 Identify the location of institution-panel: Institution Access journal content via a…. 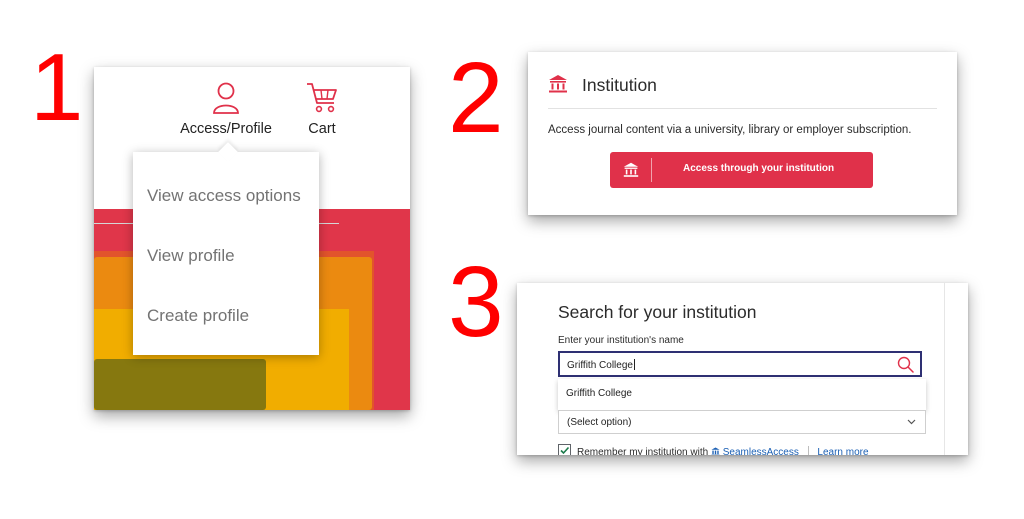
(742, 133).